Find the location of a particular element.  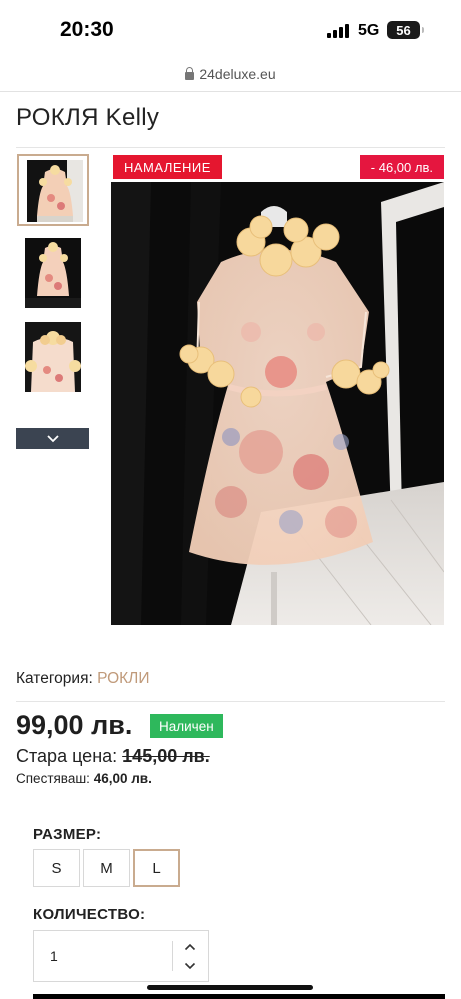

quantity-stepper is located at coordinates (121, 956).